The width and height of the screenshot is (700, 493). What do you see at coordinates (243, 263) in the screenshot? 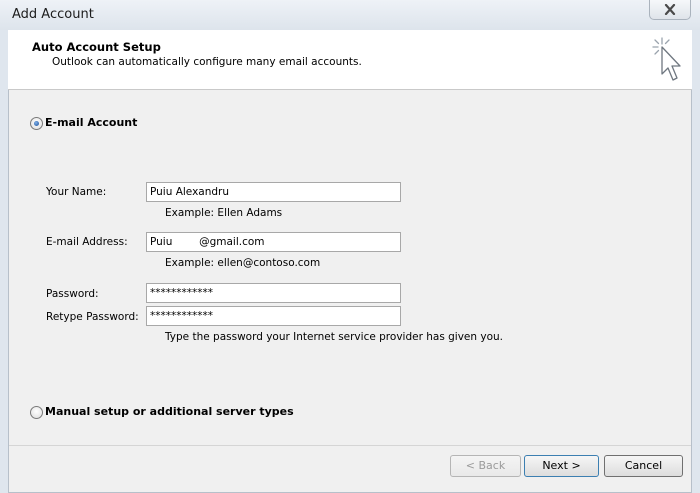
I see `email-address-example: Example: ellen@contoso.com` at bounding box center [243, 263].